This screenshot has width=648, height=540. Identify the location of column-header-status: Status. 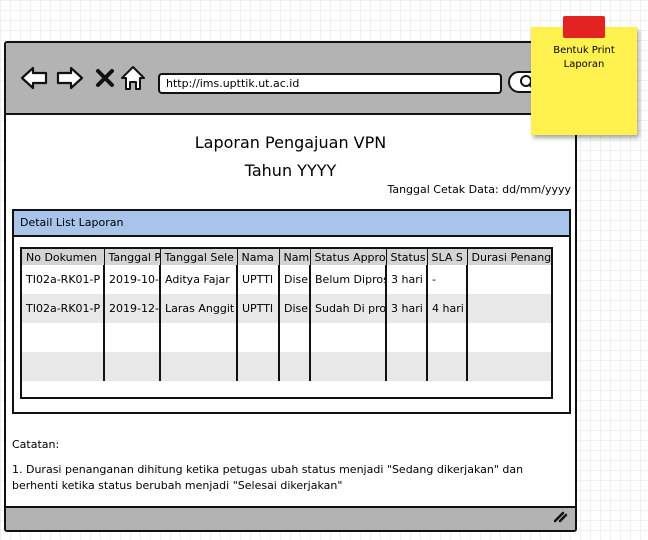
(407, 257).